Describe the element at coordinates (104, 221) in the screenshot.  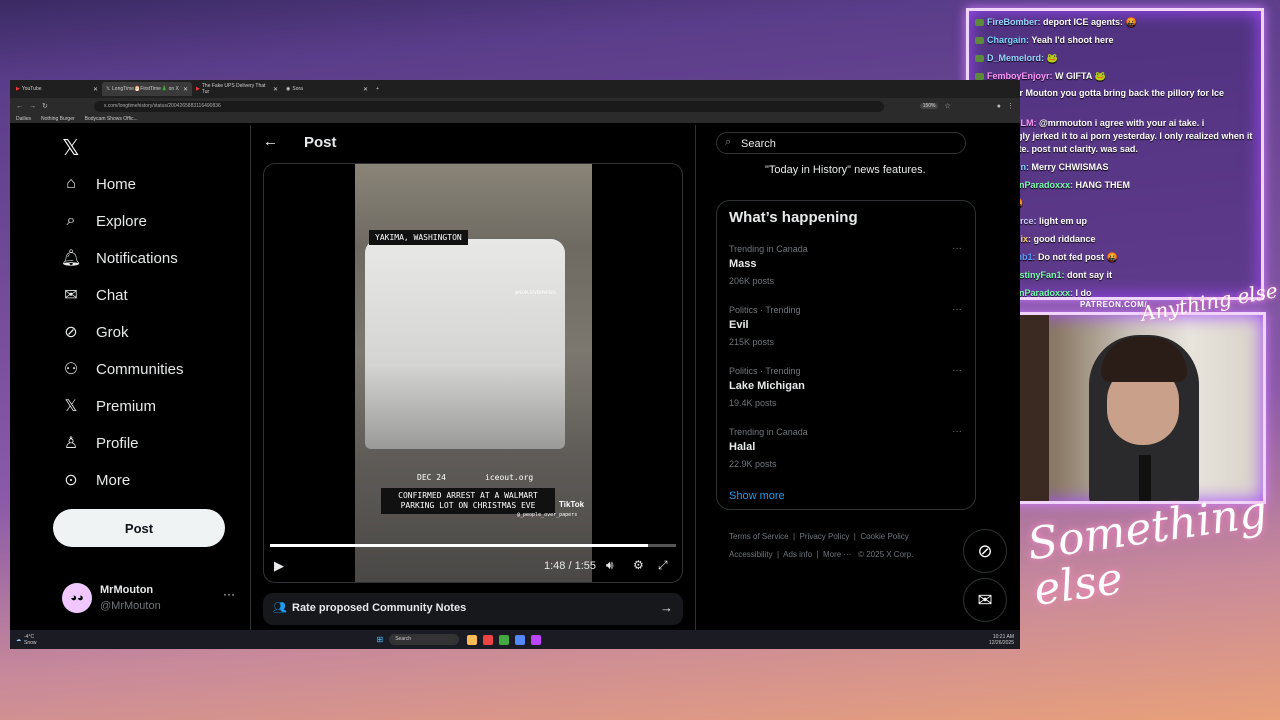
I see `nav-explore: ⌕ Explore` at that location.